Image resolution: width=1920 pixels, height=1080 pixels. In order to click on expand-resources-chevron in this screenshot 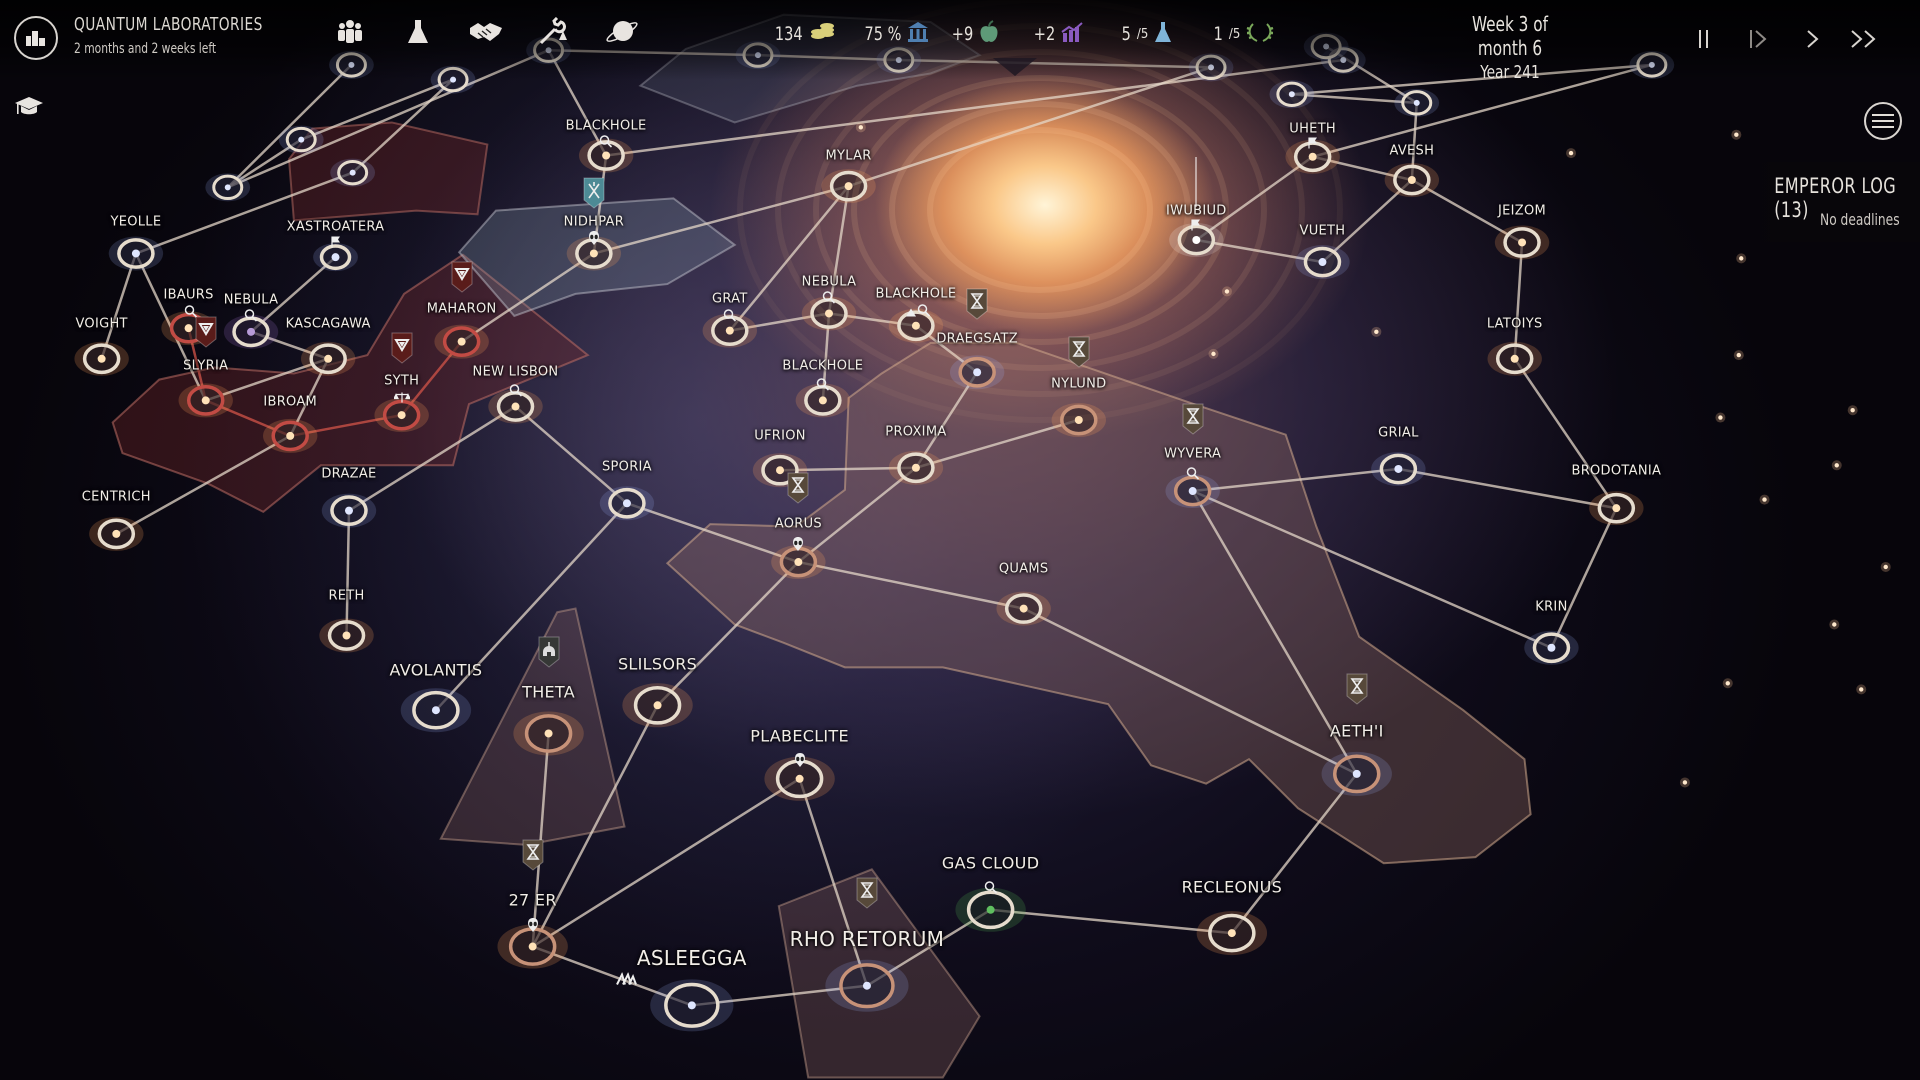, I will do `click(1015, 67)`.